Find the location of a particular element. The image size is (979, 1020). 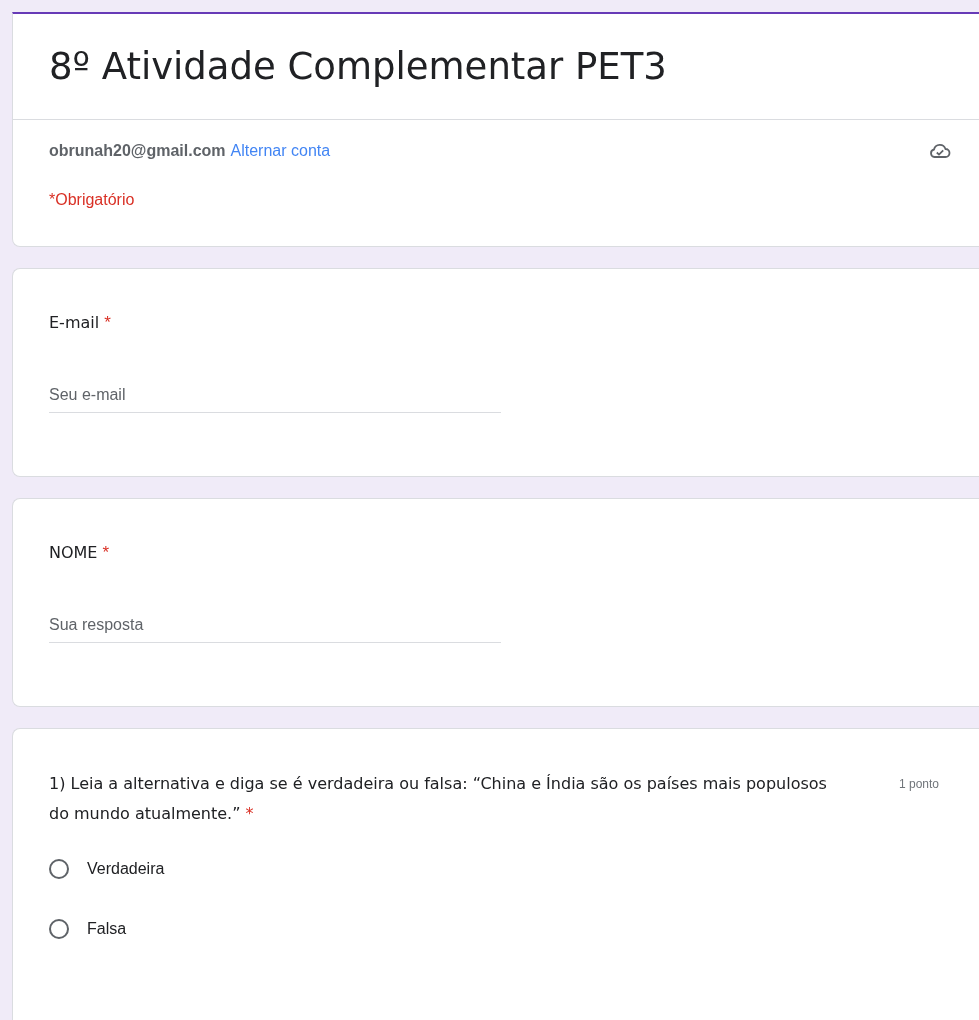

option-label: Falsa is located at coordinates (107, 929).